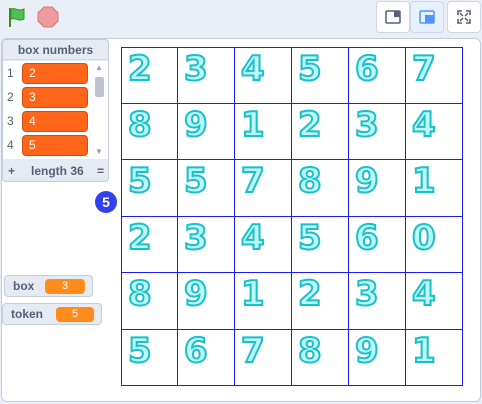 The width and height of the screenshot is (482, 404). What do you see at coordinates (99, 87) in the screenshot?
I see `scroll-thumb` at bounding box center [99, 87].